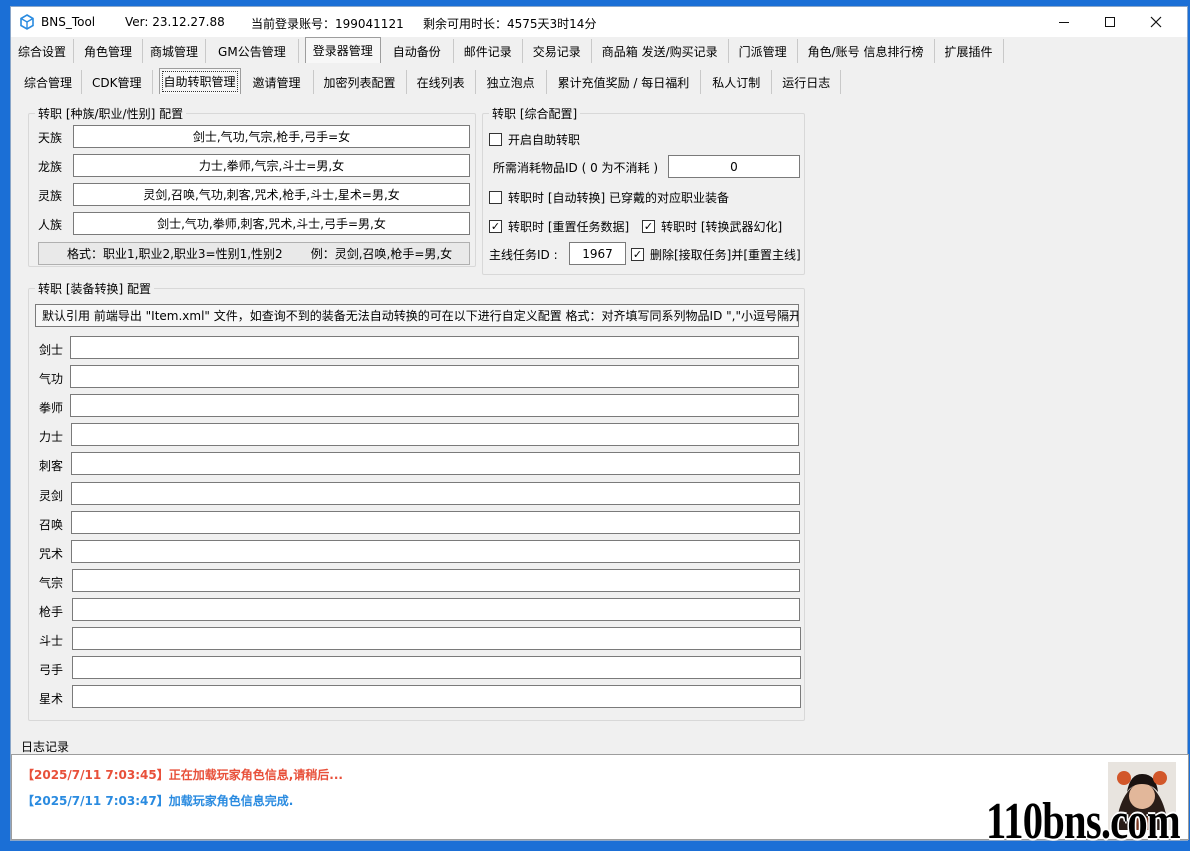 This screenshot has width=1190, height=851. I want to click on tab-label: 在线列表, so click(440, 82).